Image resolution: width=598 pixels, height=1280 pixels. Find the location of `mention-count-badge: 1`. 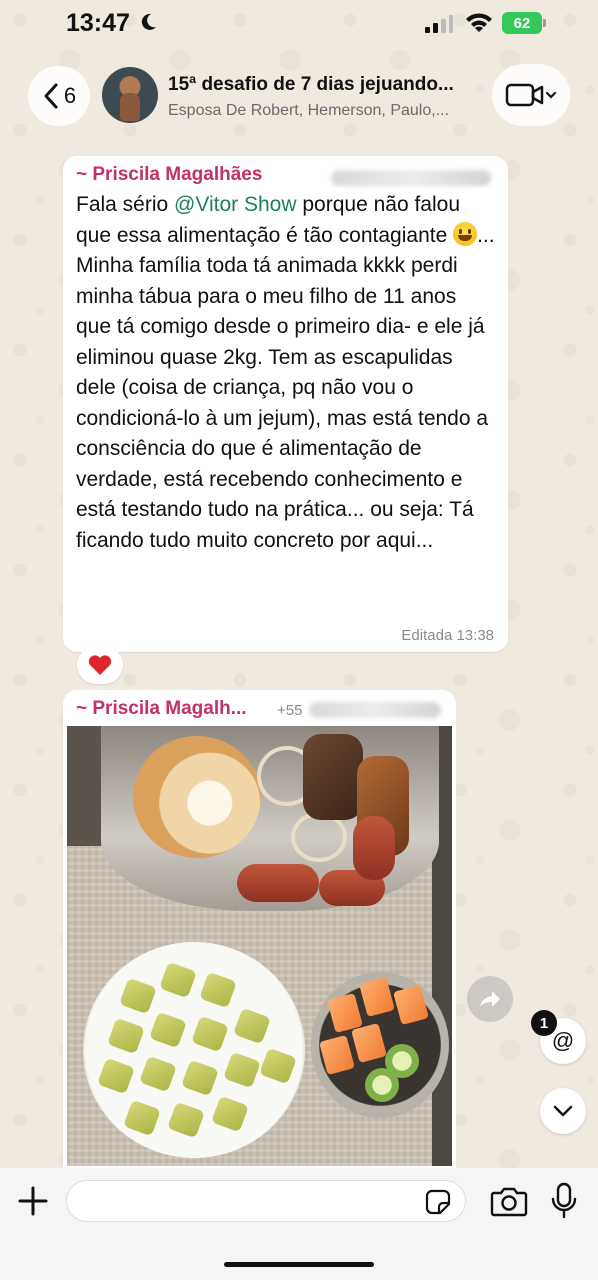

mention-count-badge: 1 is located at coordinates (544, 1023).